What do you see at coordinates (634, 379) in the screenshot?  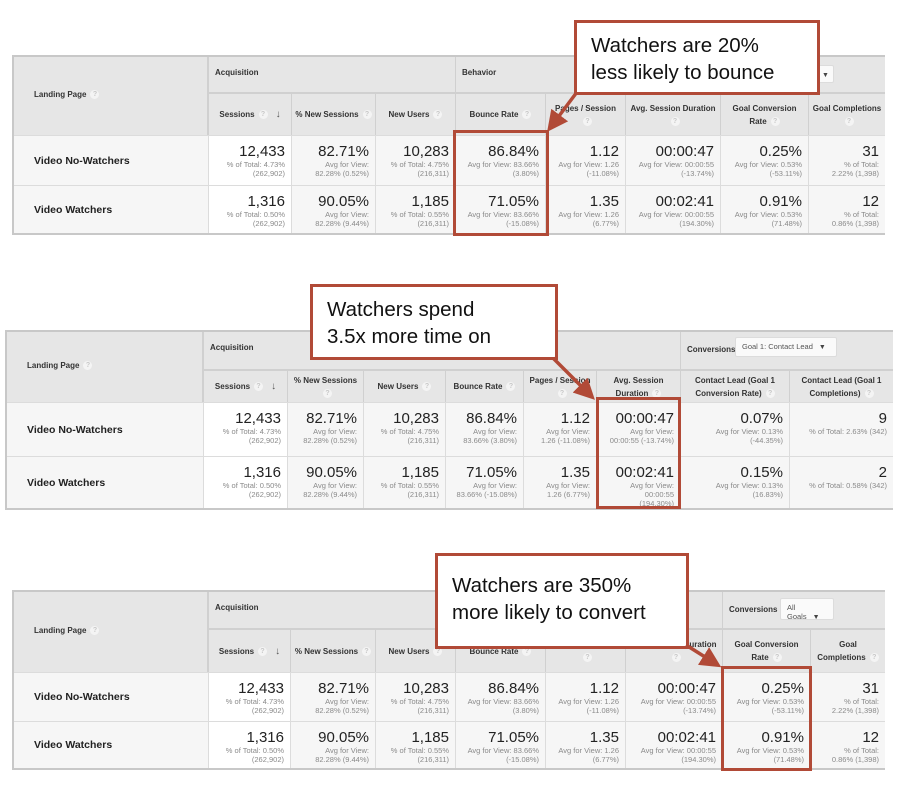 I see `callout-arrows` at bounding box center [634, 379].